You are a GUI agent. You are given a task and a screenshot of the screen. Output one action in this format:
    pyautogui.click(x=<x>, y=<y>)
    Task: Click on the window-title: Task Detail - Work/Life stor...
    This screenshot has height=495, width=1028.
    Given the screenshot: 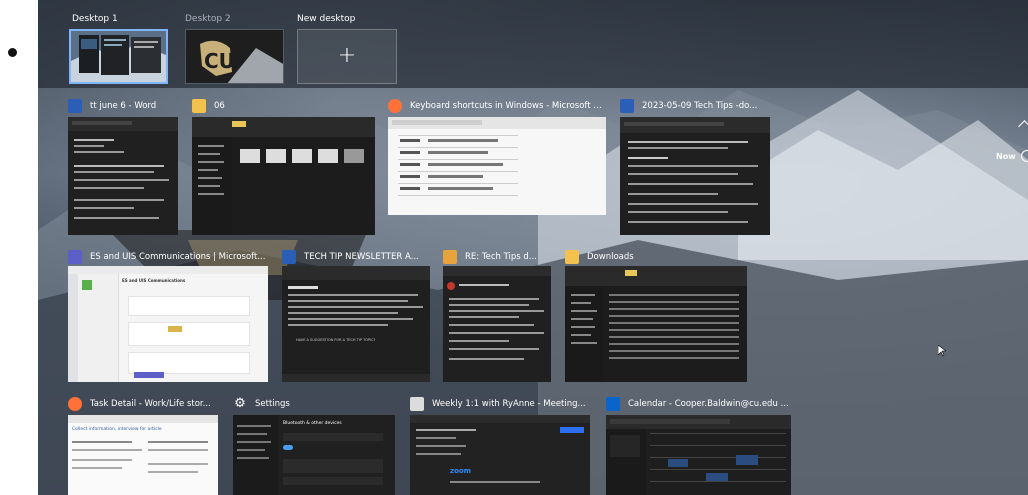 What is the action you would take?
    pyautogui.click(x=150, y=404)
    